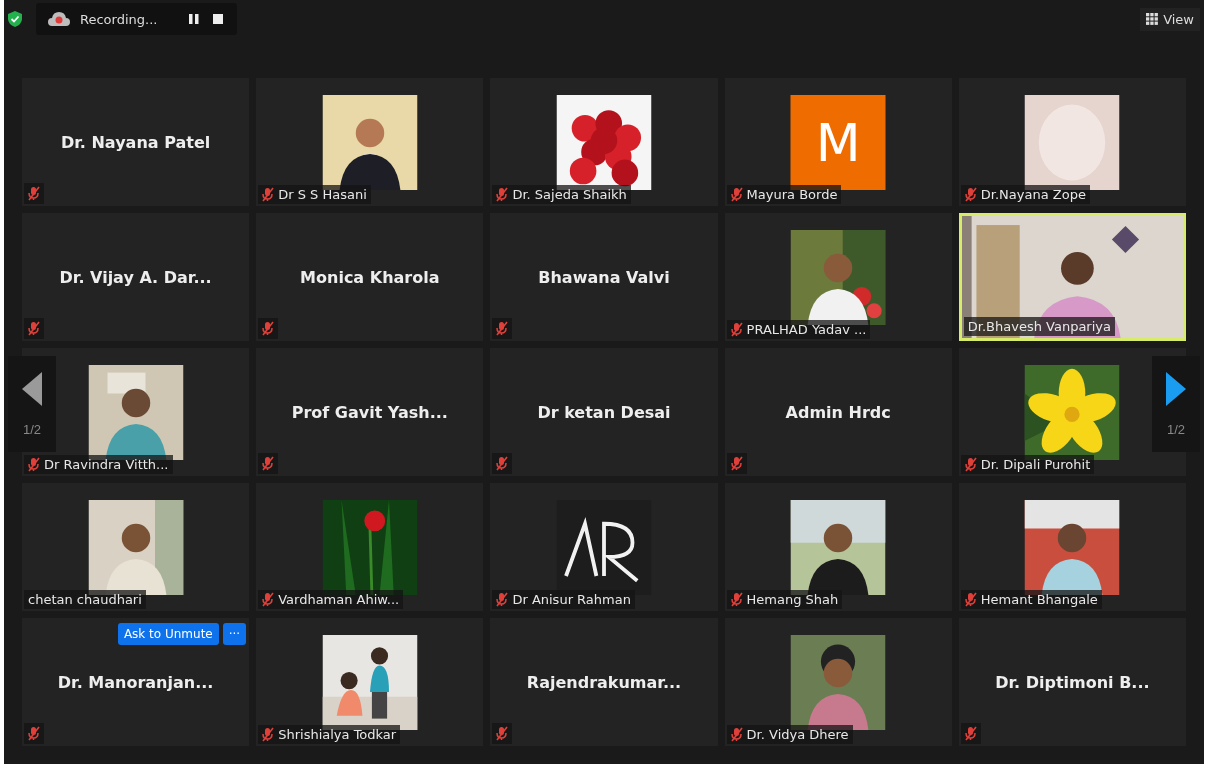 Image resolution: width=1207 pixels, height=767 pixels. Describe the element at coordinates (329, 734) in the screenshot. I see `name-label: Shrishialya Todkar` at that location.